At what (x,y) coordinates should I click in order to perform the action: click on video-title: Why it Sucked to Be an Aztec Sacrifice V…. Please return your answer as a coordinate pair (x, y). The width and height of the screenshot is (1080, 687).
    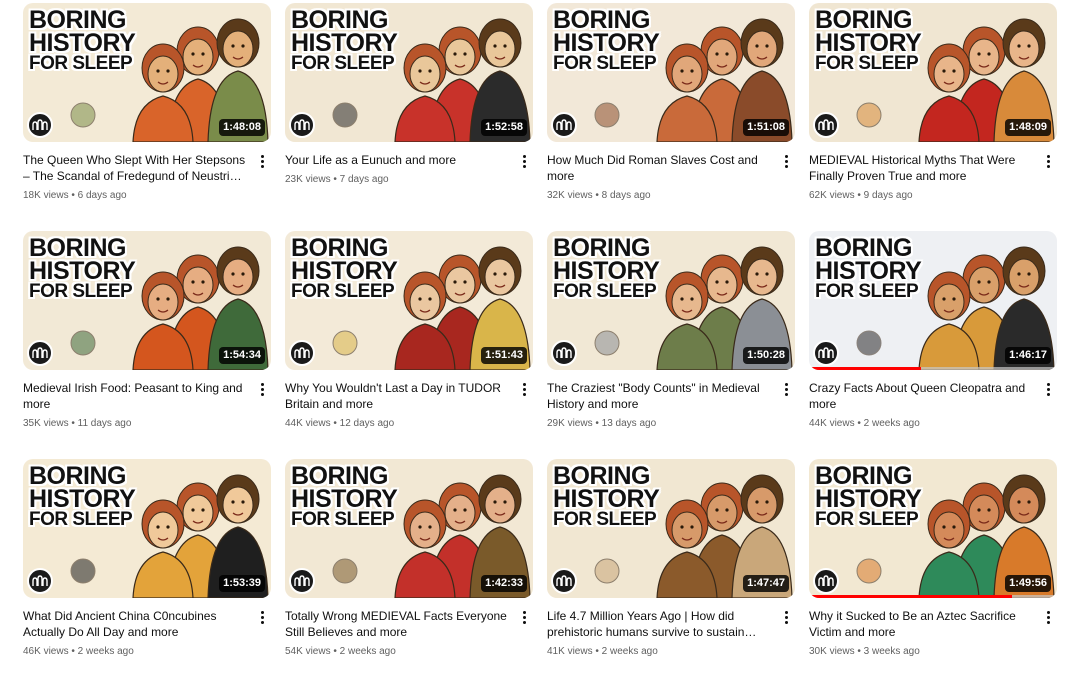
    Looking at the image, I should click on (921, 624).